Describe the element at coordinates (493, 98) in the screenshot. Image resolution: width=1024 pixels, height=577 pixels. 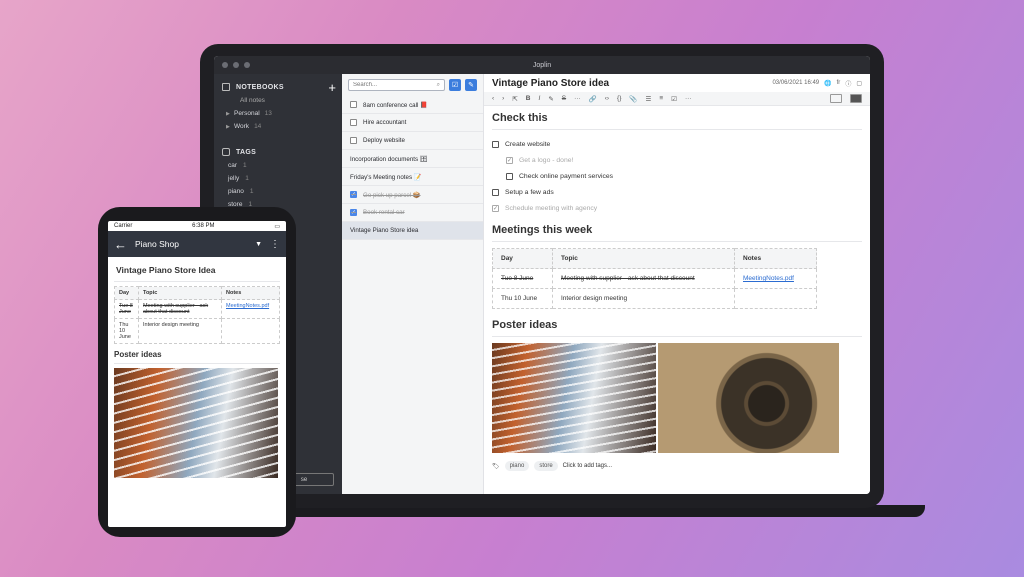
I see `back-icon: ‹` at that location.